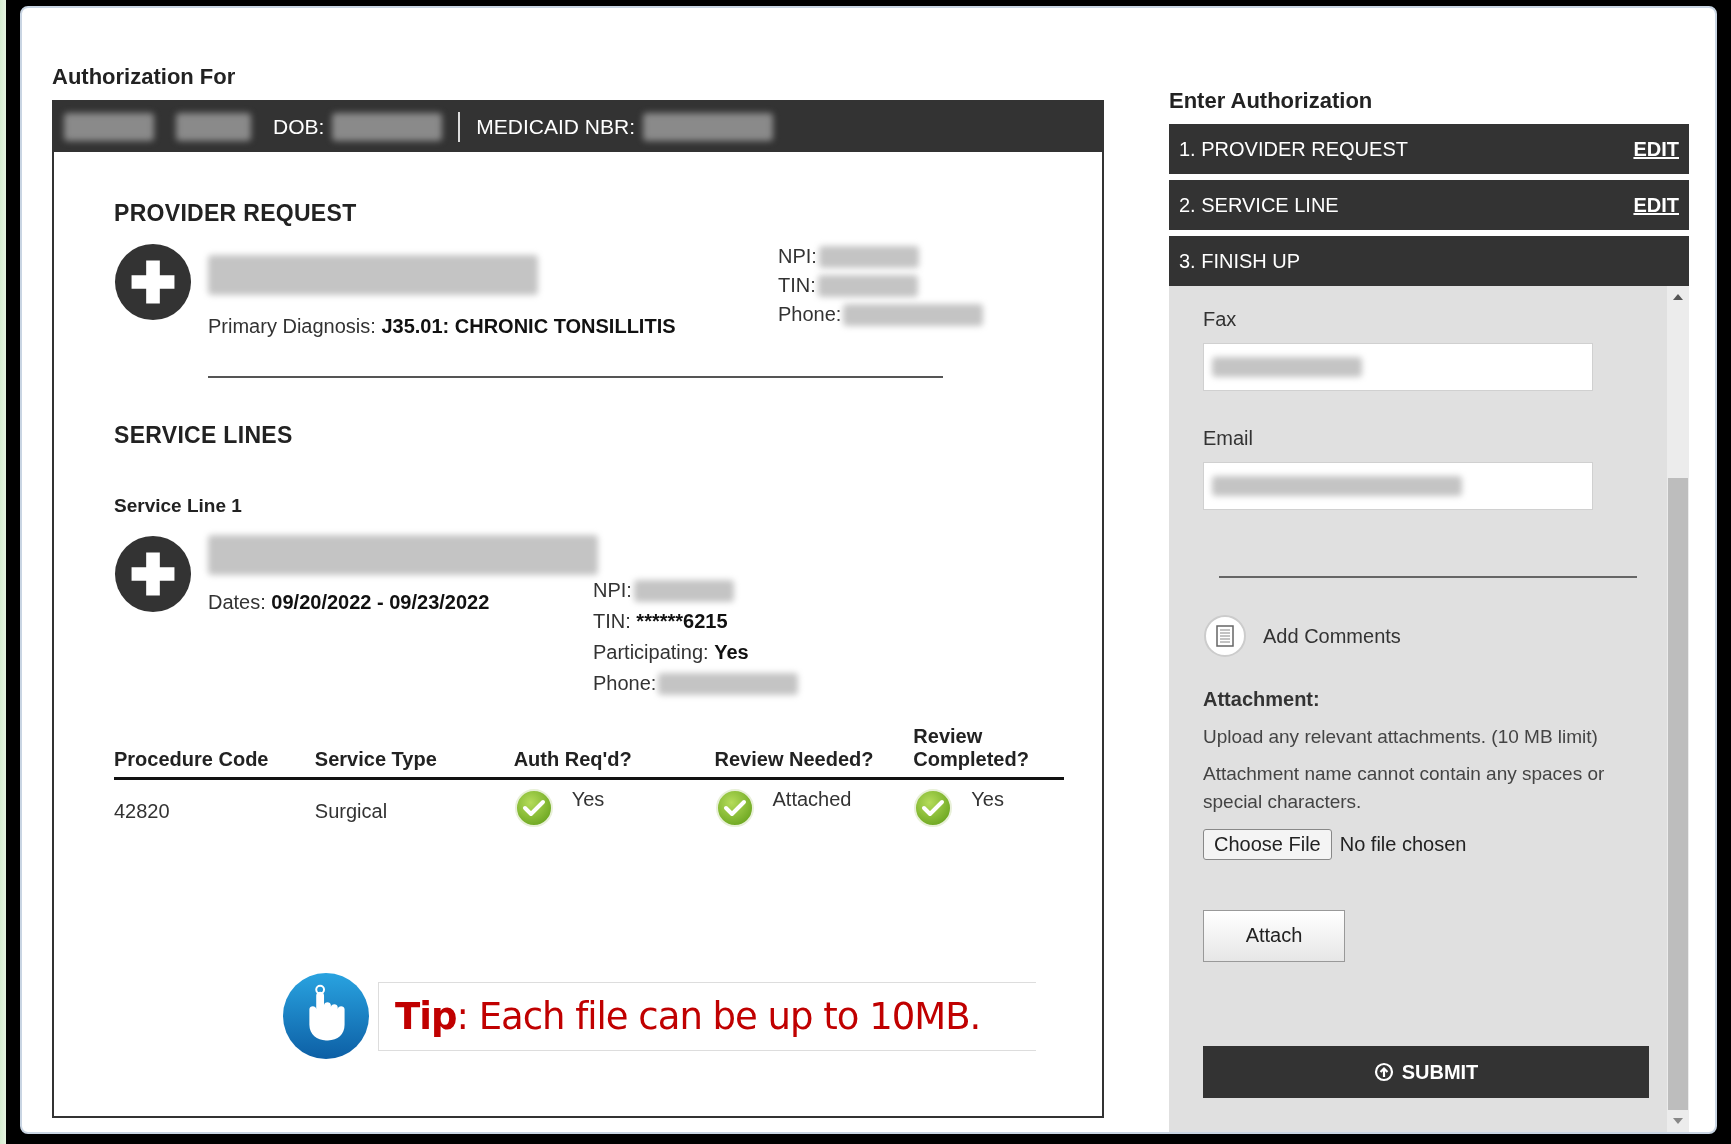 This screenshot has height=1144, width=1731. What do you see at coordinates (661, 621) in the screenshot?
I see `tin-text: TIN: ******6215` at bounding box center [661, 621].